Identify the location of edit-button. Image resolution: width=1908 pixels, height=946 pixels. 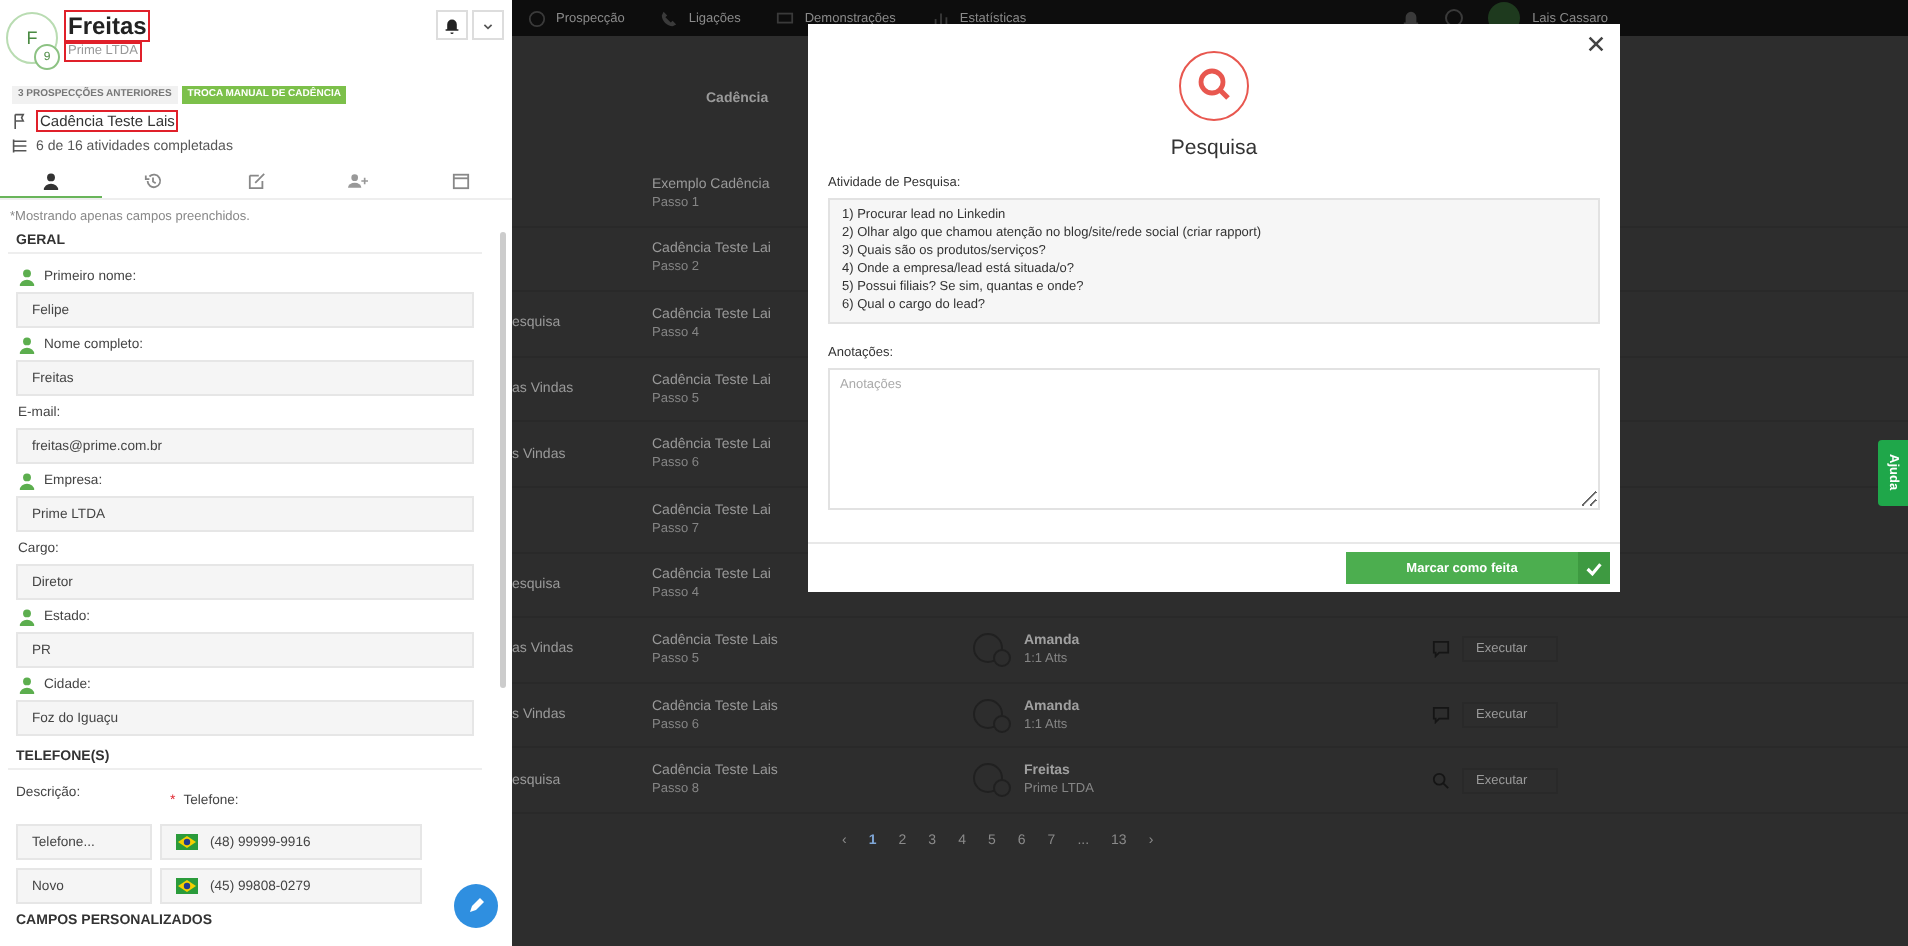
(476, 906).